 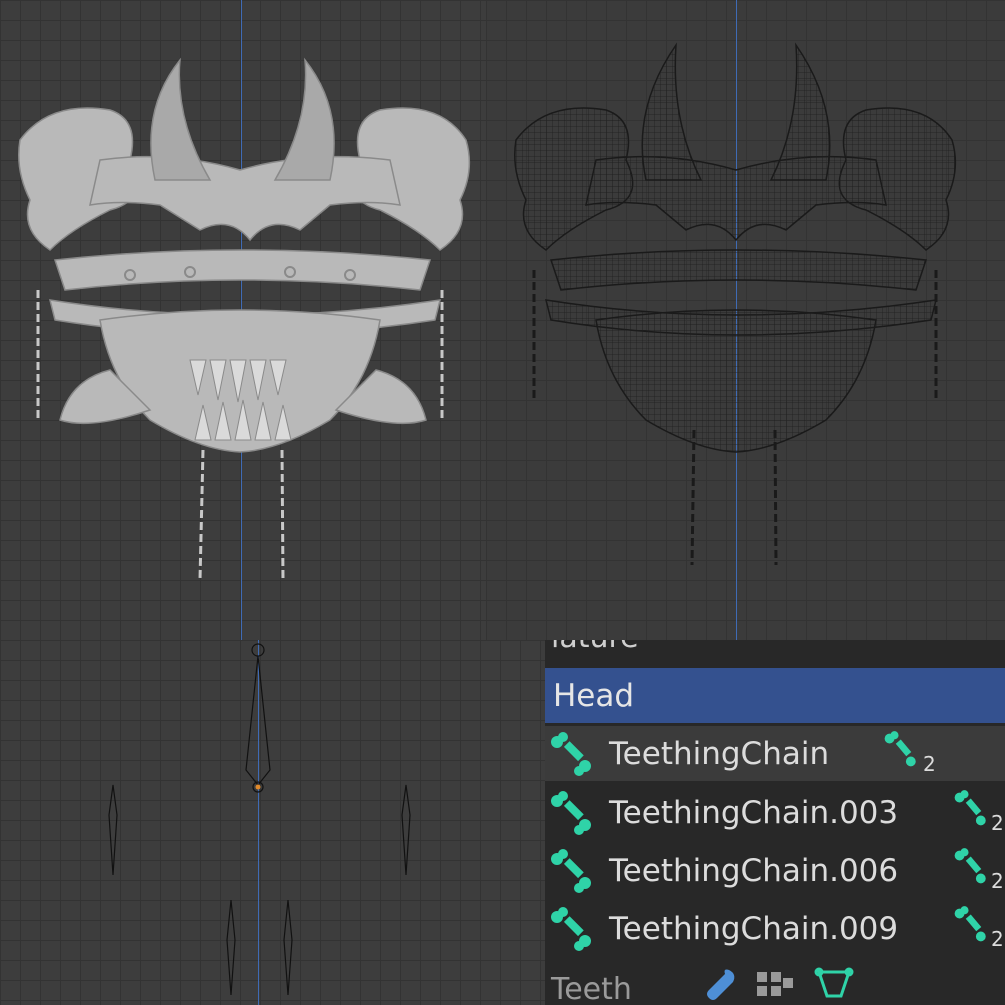 I want to click on outliner-row-teethingchain-009: TeethingChain.009 2, so click(x=775, y=928).